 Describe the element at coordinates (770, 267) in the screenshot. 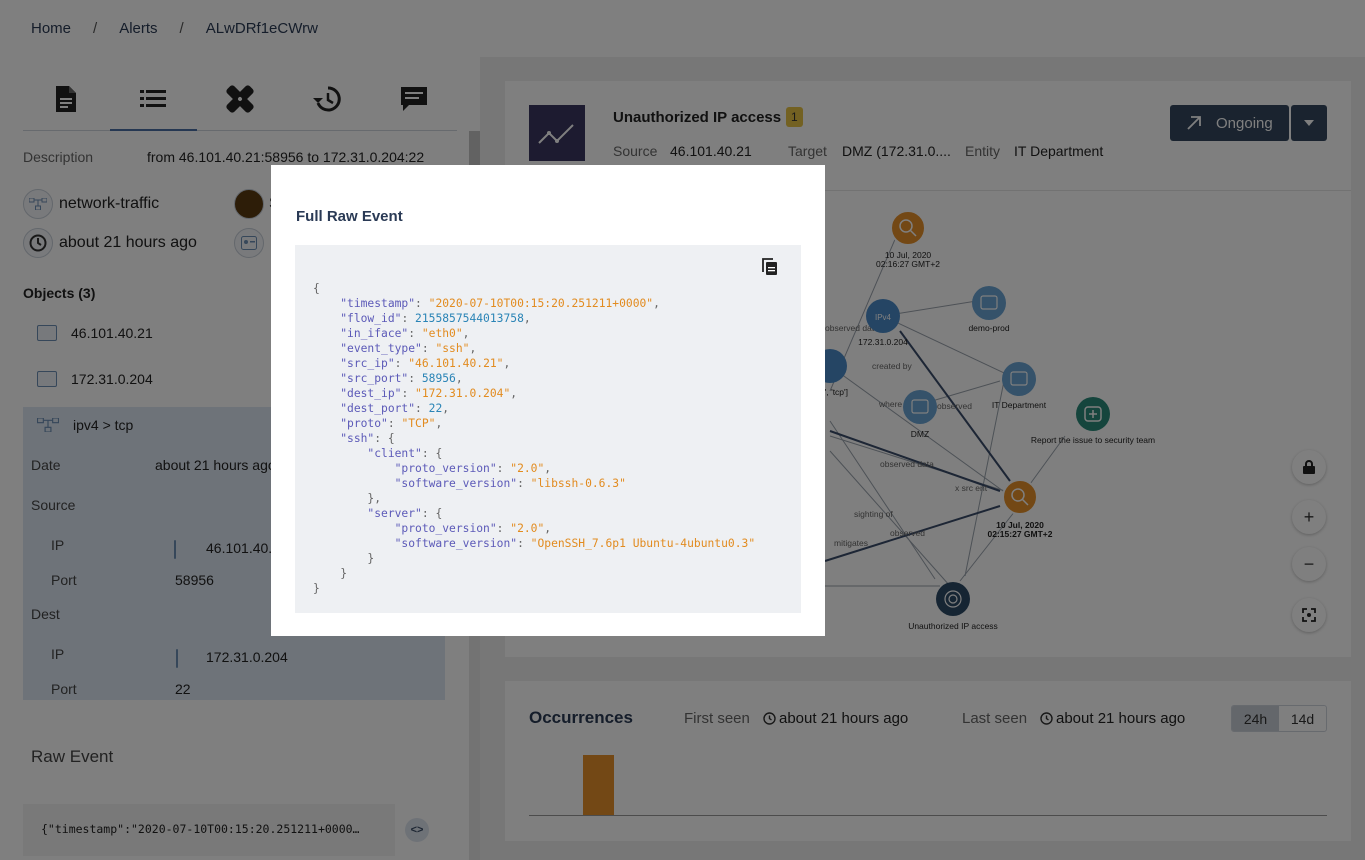

I see `copy-icon` at that location.